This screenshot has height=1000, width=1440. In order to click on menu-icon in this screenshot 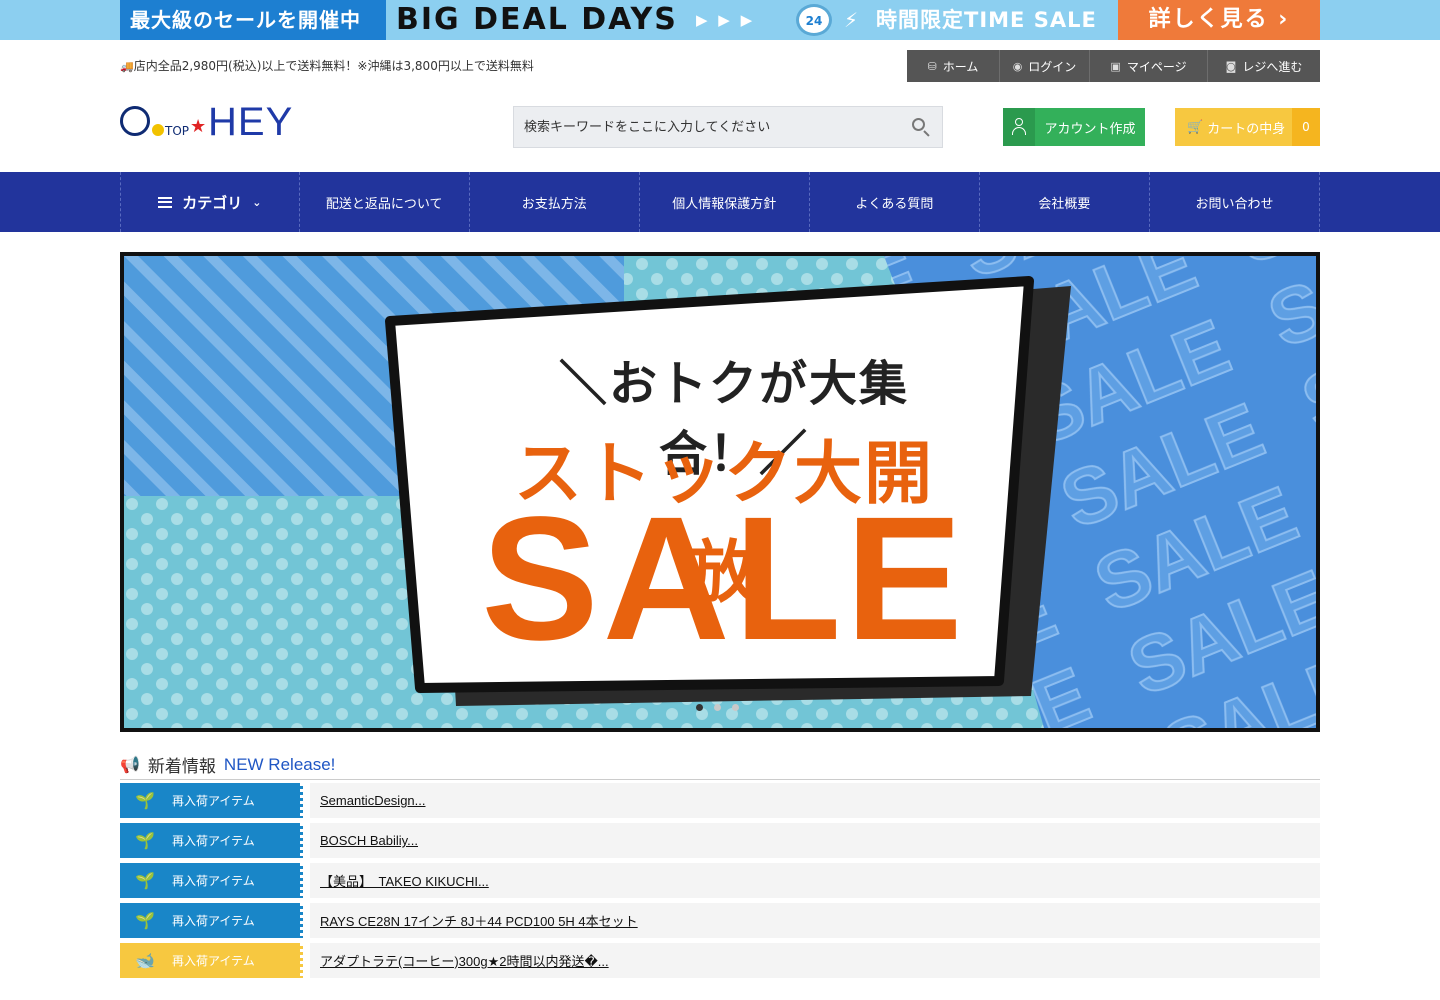, I will do `click(165, 202)`.